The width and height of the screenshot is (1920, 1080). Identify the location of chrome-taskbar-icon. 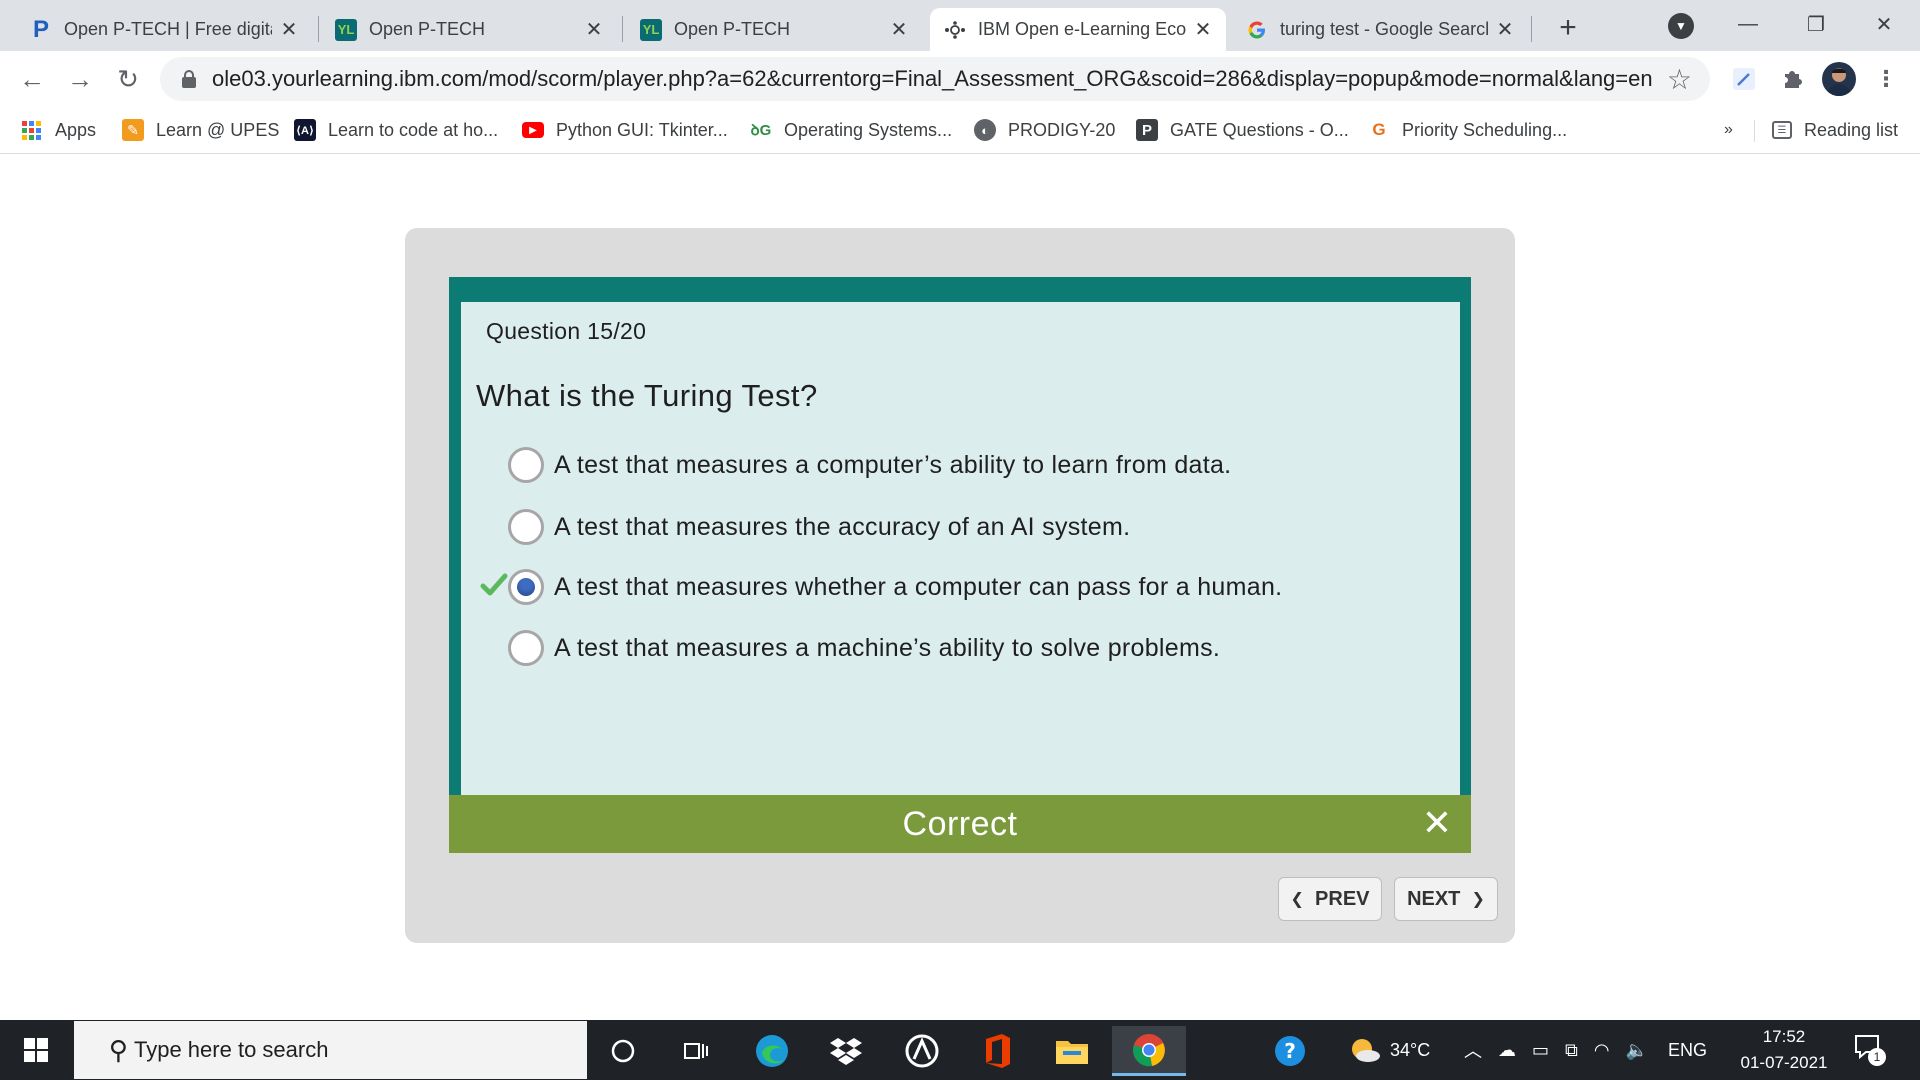
(1149, 1051).